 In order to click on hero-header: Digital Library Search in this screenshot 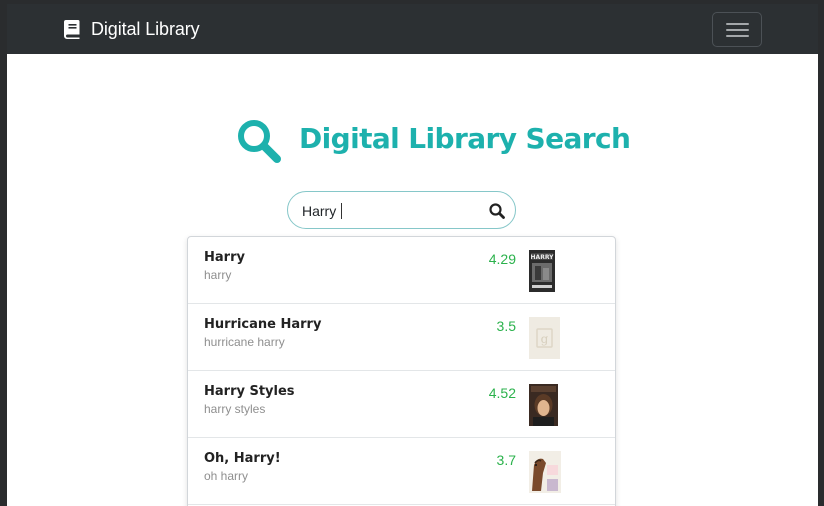, I will do `click(412, 141)`.